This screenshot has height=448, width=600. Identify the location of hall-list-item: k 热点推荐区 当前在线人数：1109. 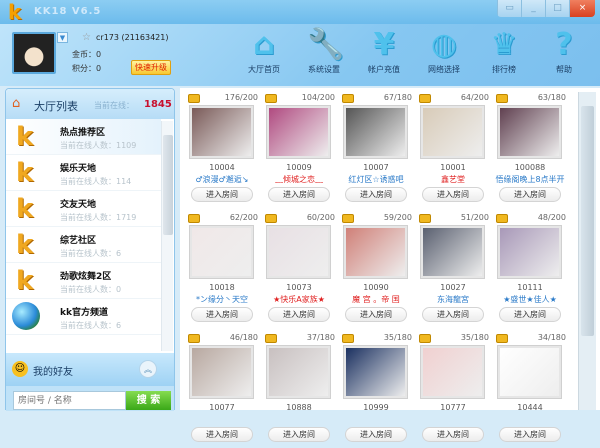
(83, 137).